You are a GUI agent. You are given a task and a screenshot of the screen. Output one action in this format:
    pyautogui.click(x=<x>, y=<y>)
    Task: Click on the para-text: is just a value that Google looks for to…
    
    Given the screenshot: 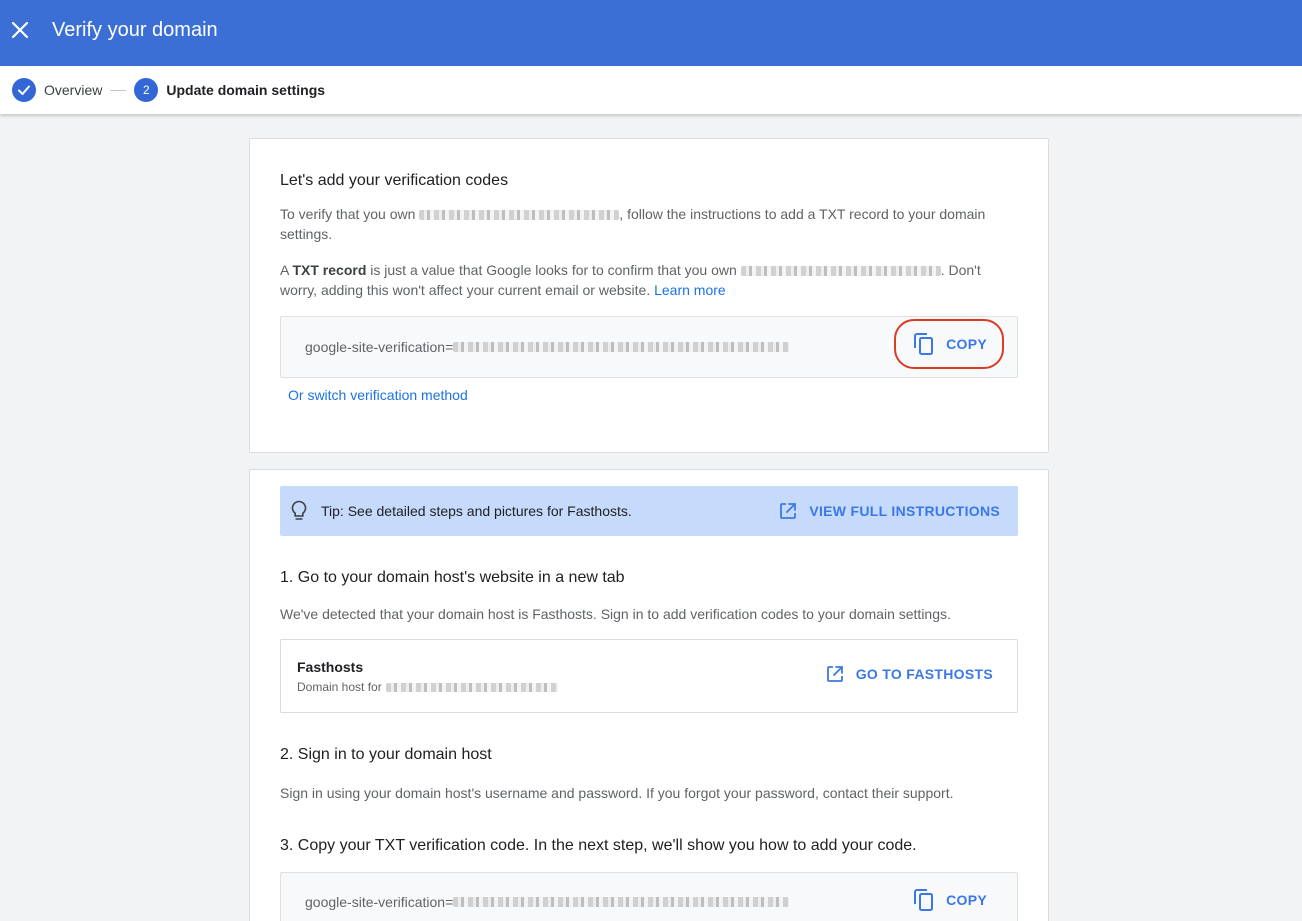 What is the action you would take?
    pyautogui.click(x=553, y=270)
    